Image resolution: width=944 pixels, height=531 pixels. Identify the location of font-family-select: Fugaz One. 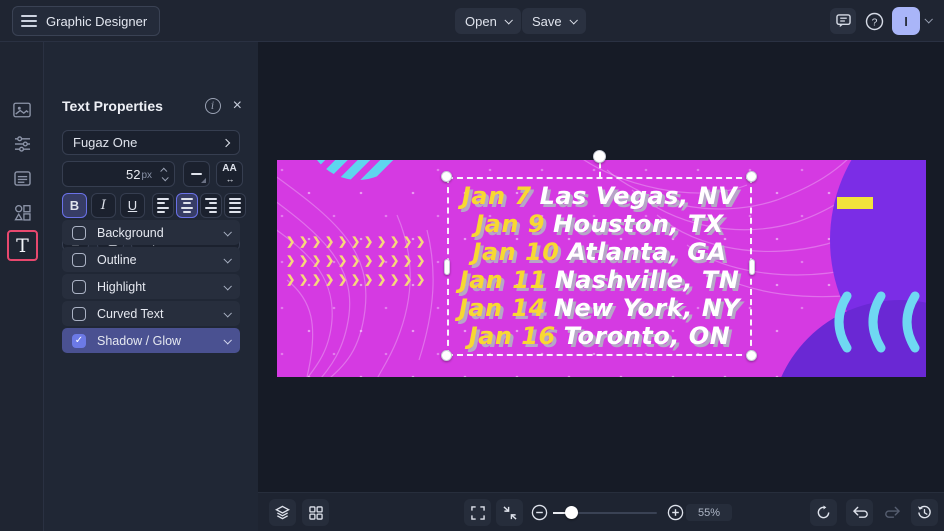
(151, 142).